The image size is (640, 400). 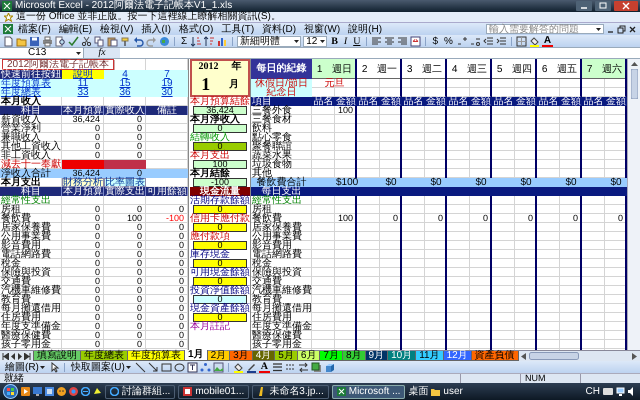 What do you see at coordinates (196, 355) in the screenshot?
I see `sheet-tab: 1月` at bounding box center [196, 355].